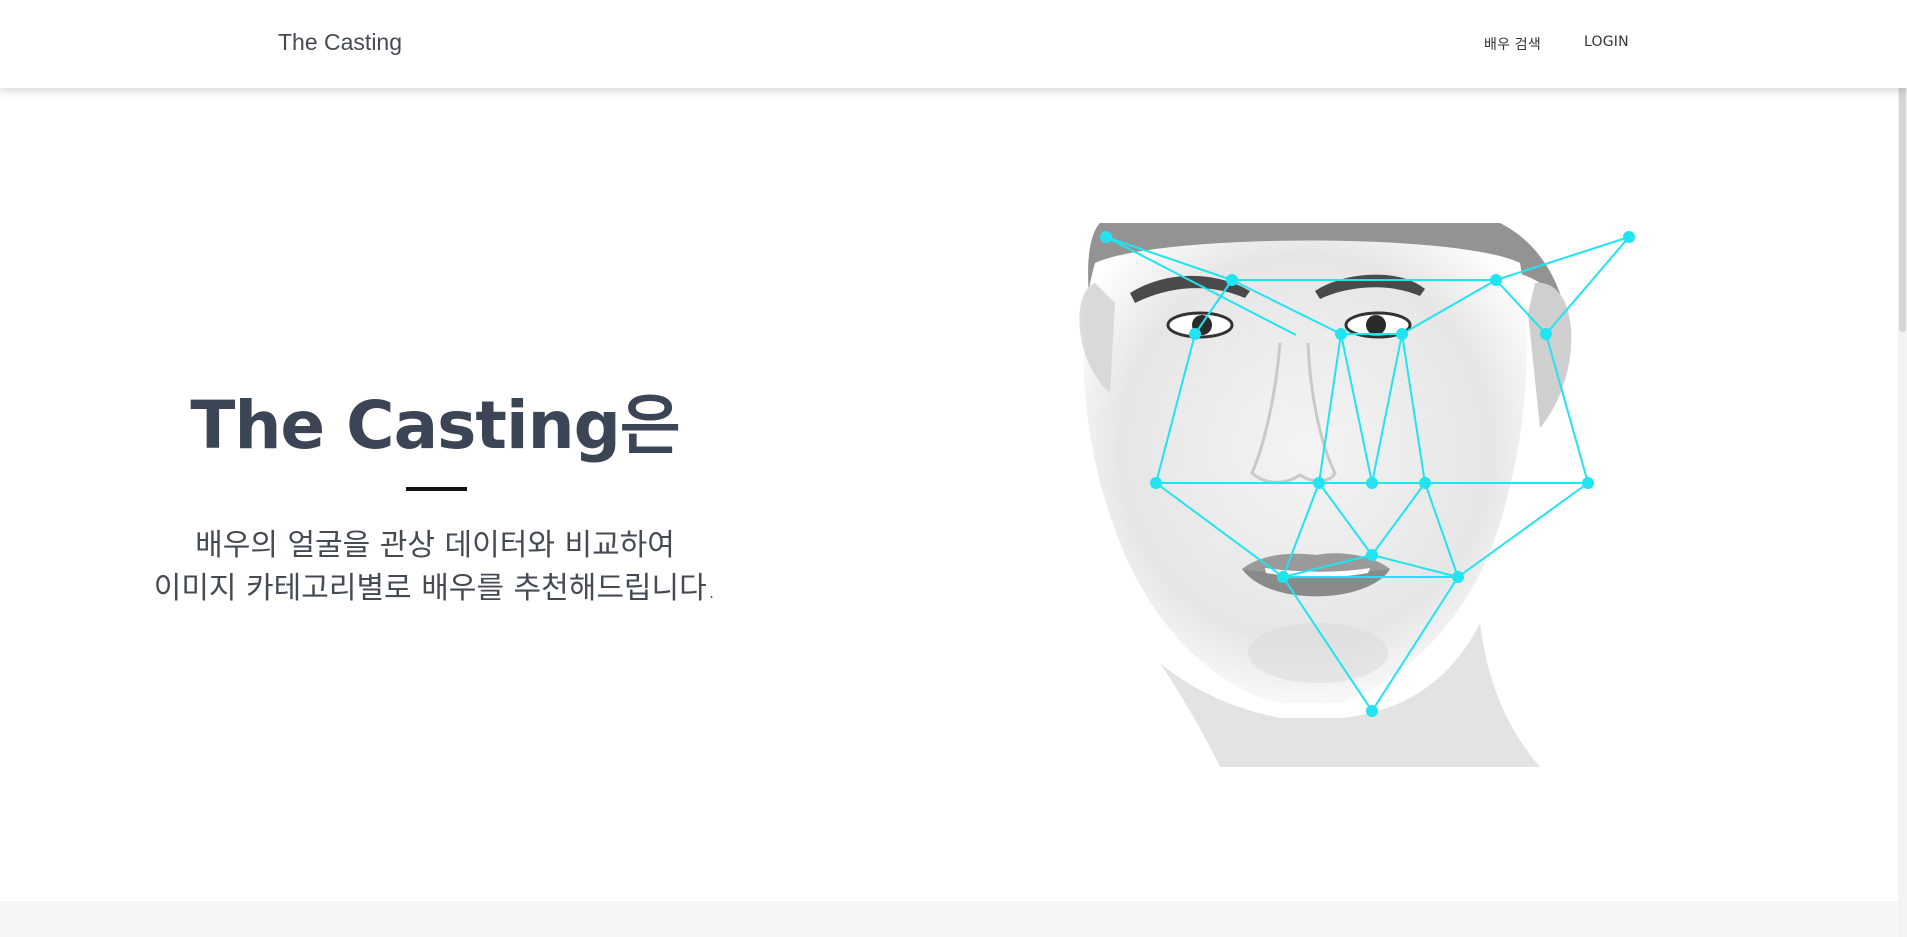  I want to click on nav-actor-search-link: 배우 검색, so click(1512, 44).